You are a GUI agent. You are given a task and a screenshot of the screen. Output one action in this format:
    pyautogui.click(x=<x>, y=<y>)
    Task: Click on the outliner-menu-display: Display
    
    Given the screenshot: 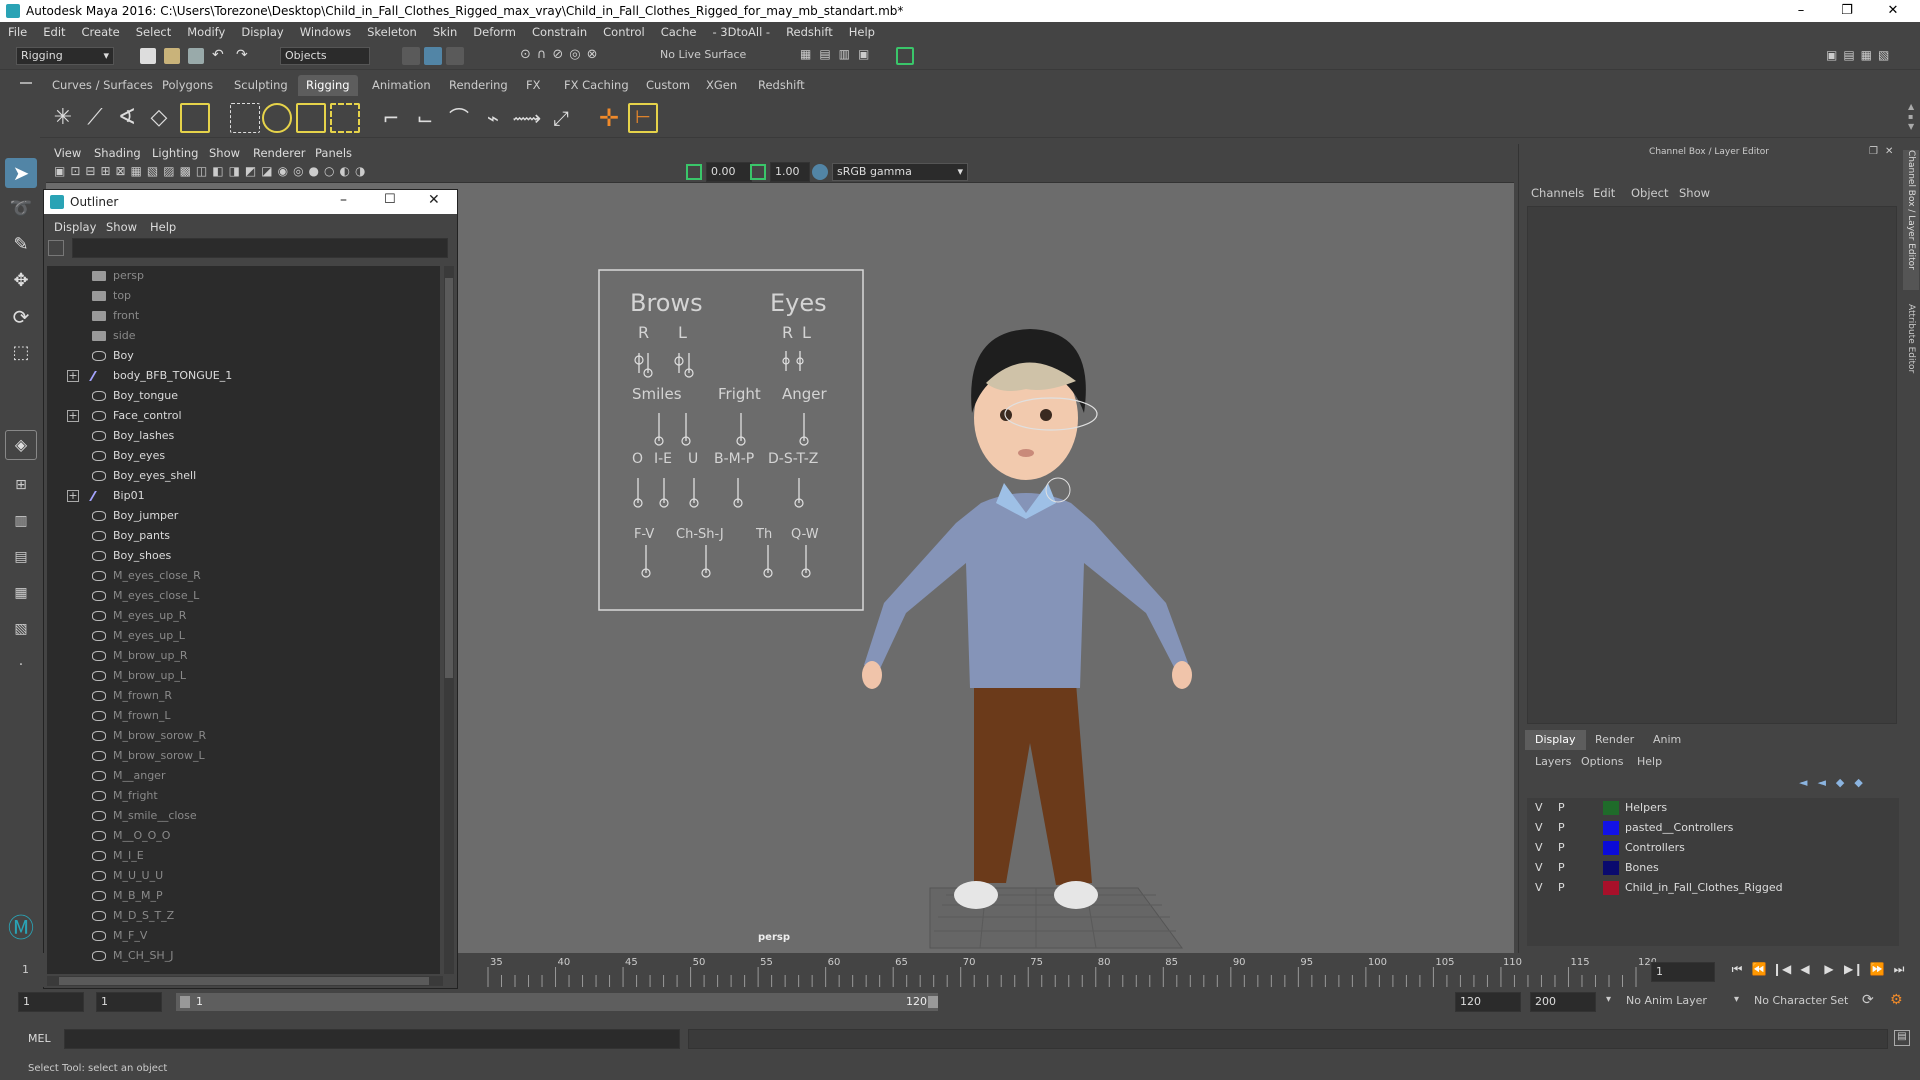 What is the action you would take?
    pyautogui.click(x=75, y=227)
    